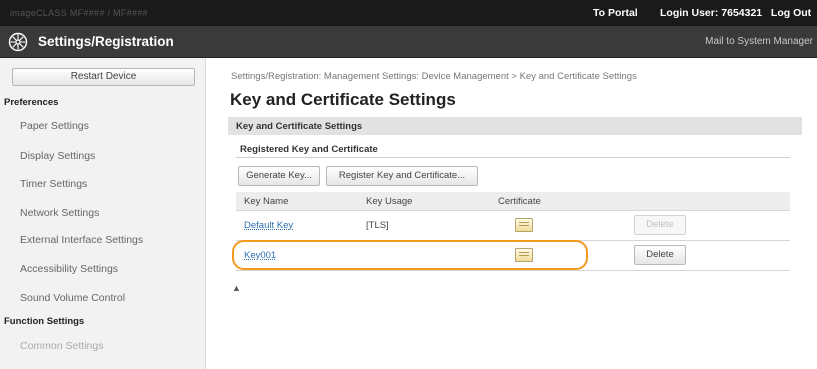  Describe the element at coordinates (266, 201) in the screenshot. I see `column-header-key-name: Key Name` at that location.